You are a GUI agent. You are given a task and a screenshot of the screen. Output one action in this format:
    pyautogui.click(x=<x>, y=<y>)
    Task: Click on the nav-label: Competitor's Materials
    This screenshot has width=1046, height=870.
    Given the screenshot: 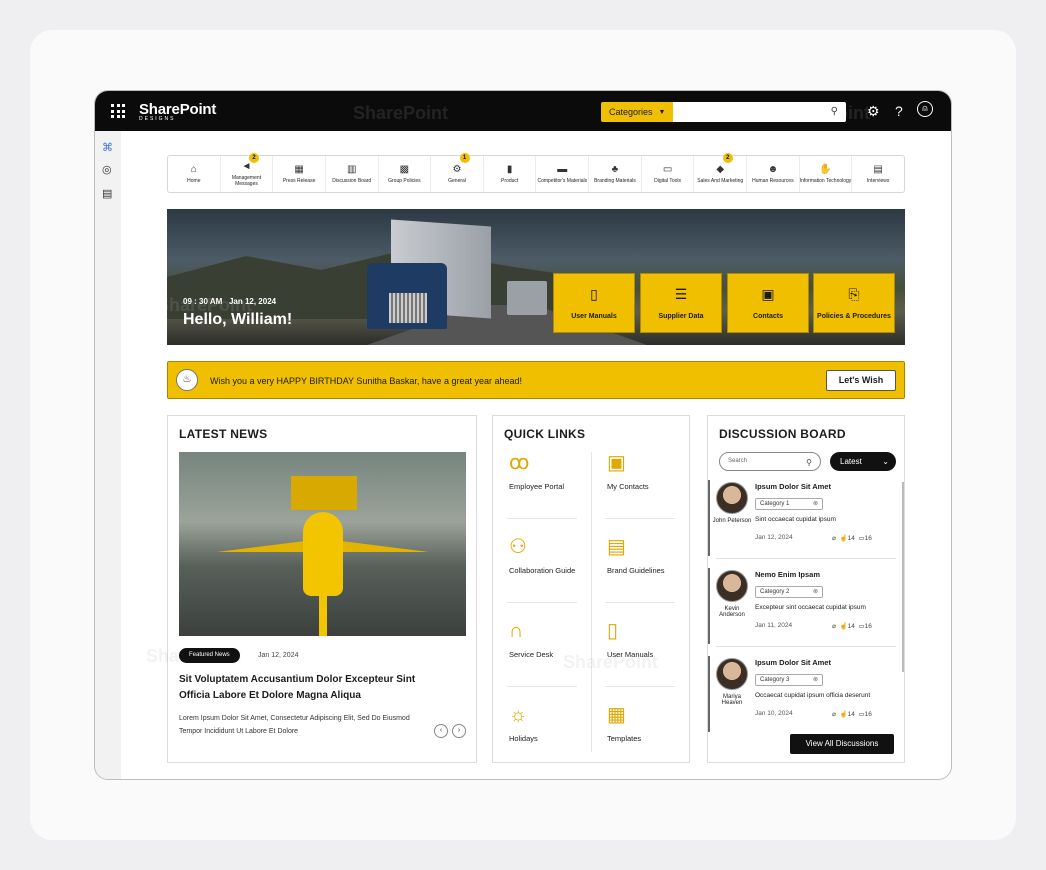 What is the action you would take?
    pyautogui.click(x=562, y=181)
    